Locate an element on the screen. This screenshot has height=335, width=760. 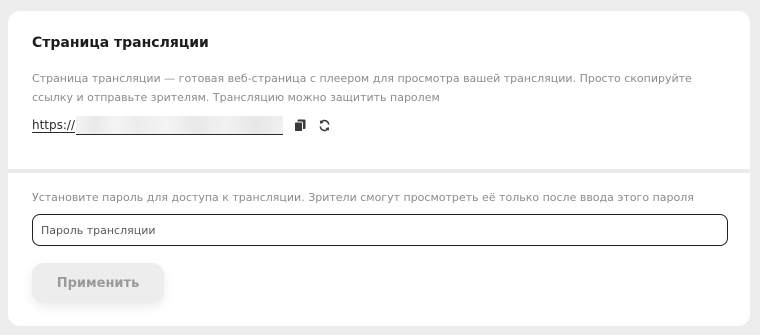
stream-url-redacted is located at coordinates (180, 125).